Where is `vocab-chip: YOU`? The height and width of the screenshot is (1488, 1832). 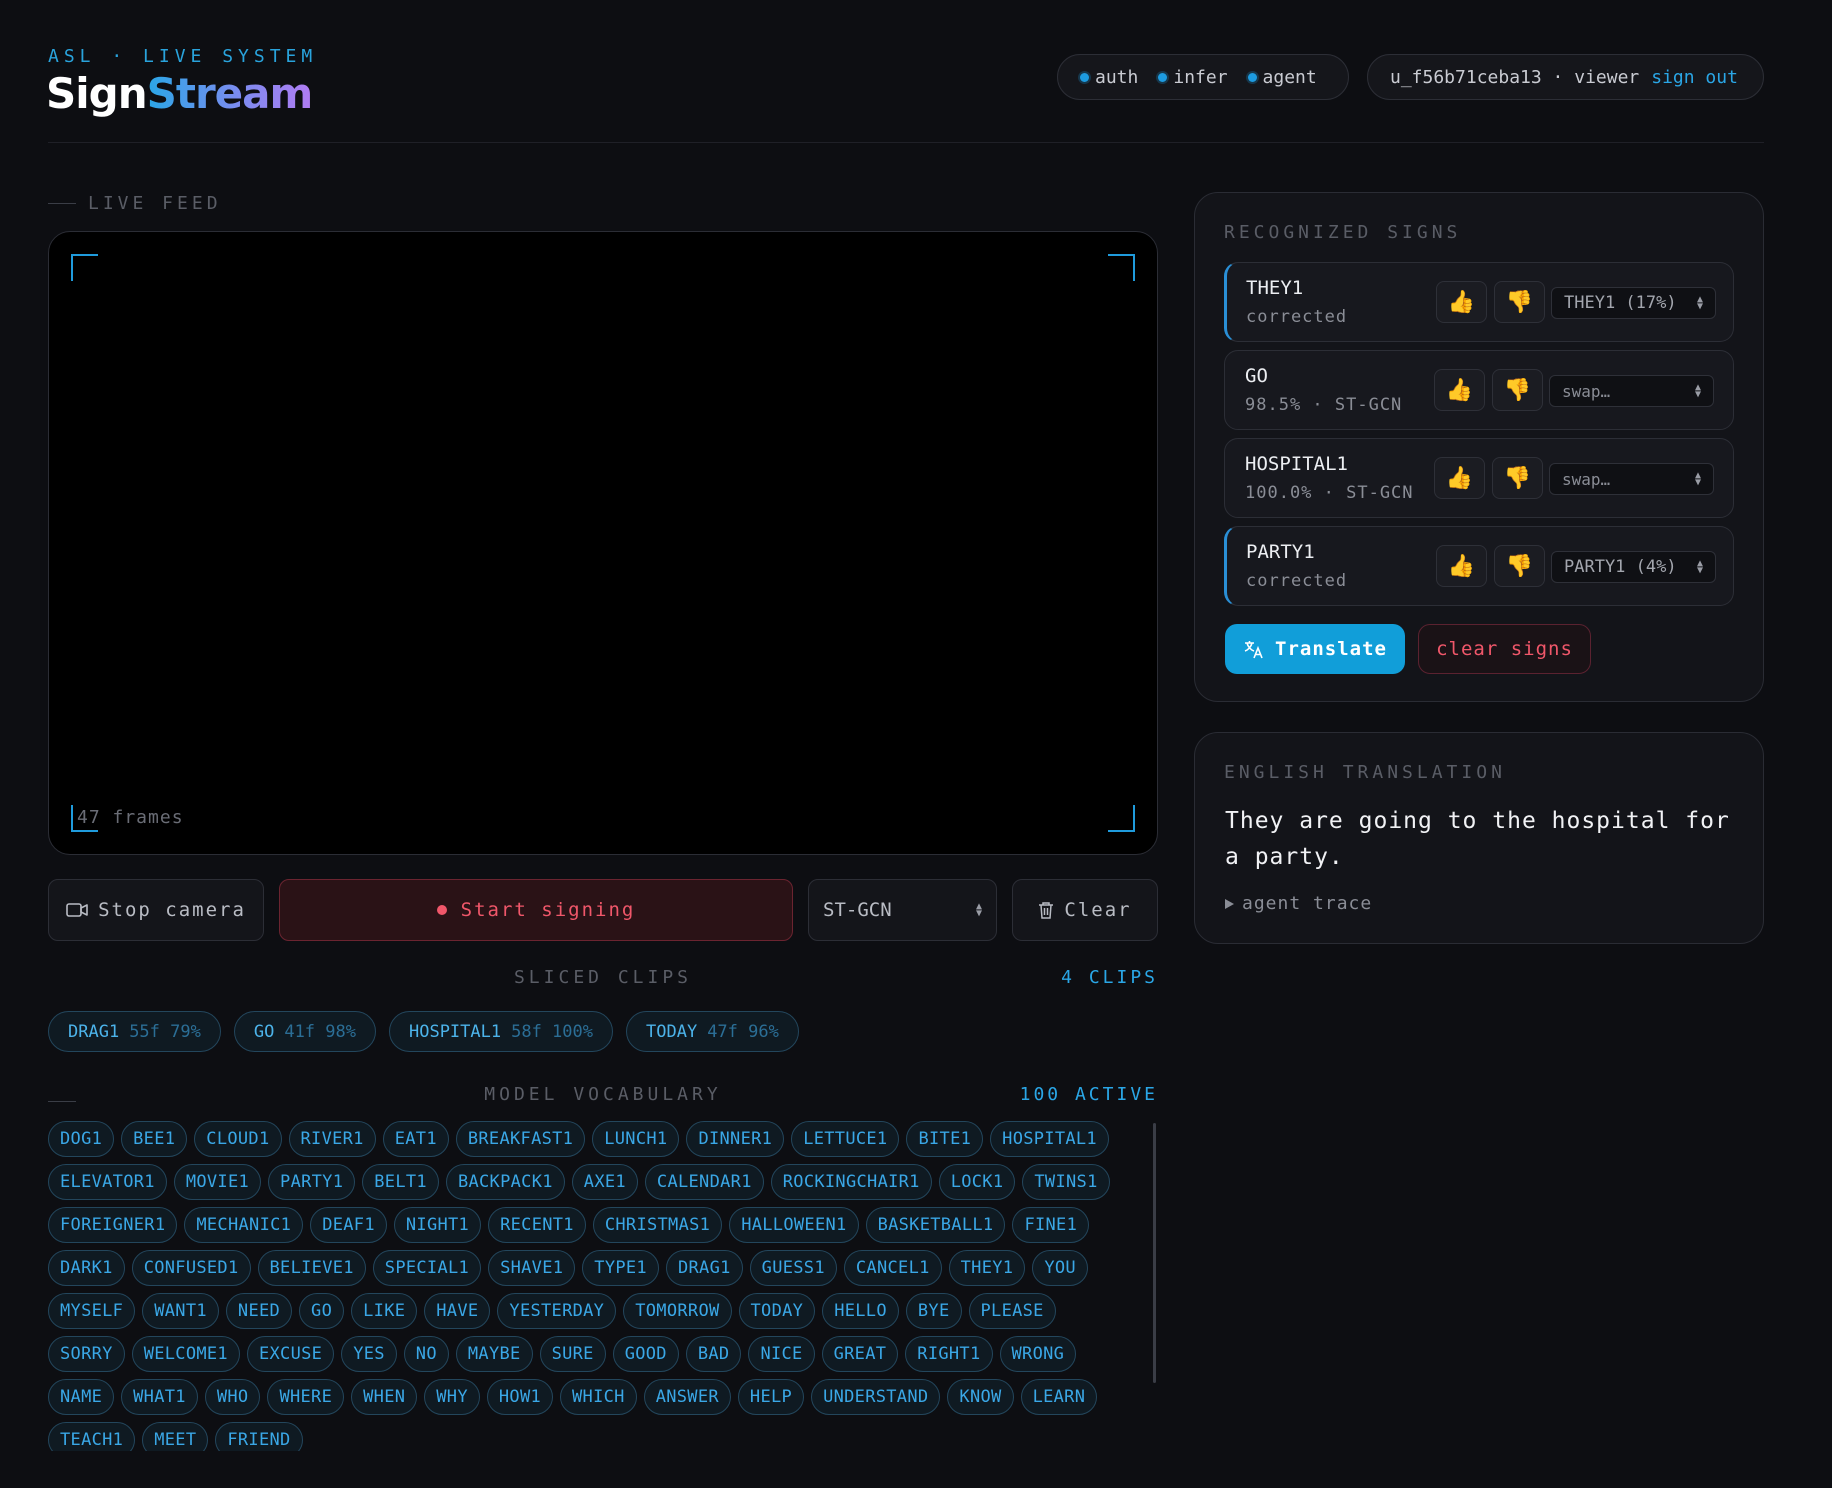 vocab-chip: YOU is located at coordinates (1060, 1268).